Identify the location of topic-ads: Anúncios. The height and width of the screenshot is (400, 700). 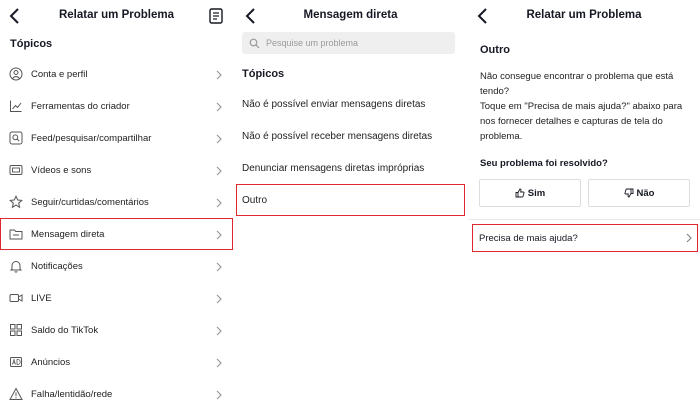
(116, 362).